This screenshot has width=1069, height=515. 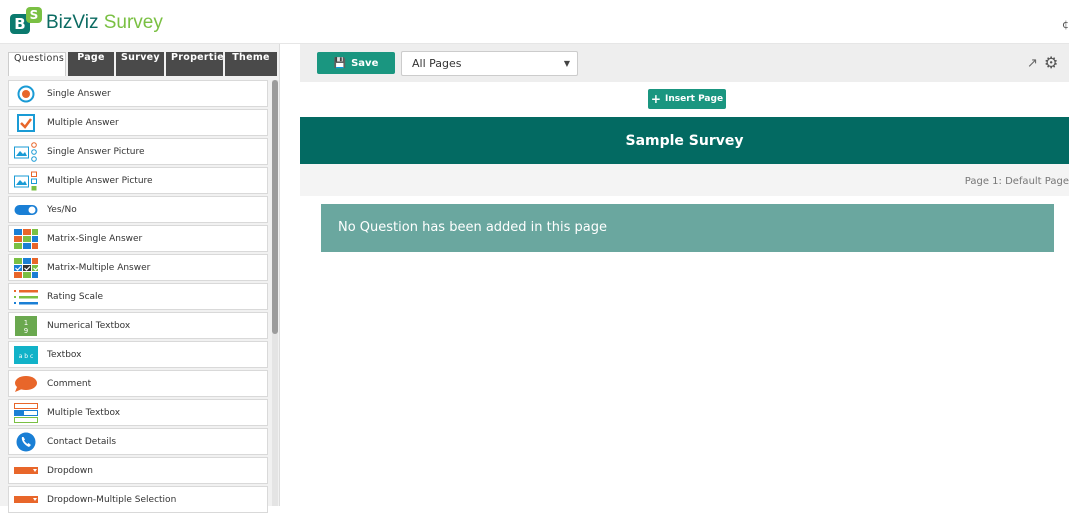 What do you see at coordinates (26, 471) in the screenshot?
I see `dropdown-icon` at bounding box center [26, 471].